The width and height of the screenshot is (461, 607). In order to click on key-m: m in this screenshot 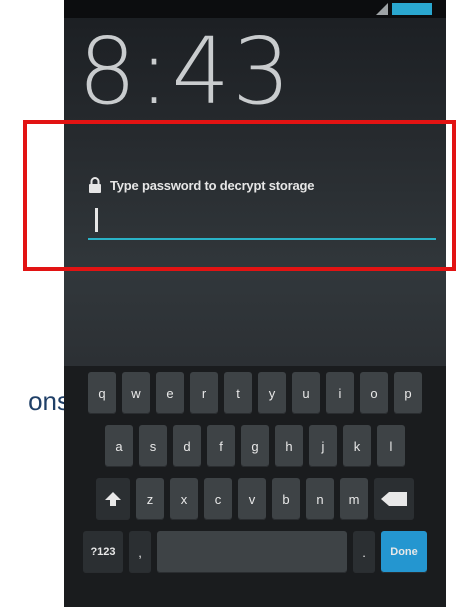, I will do `click(354, 499)`.